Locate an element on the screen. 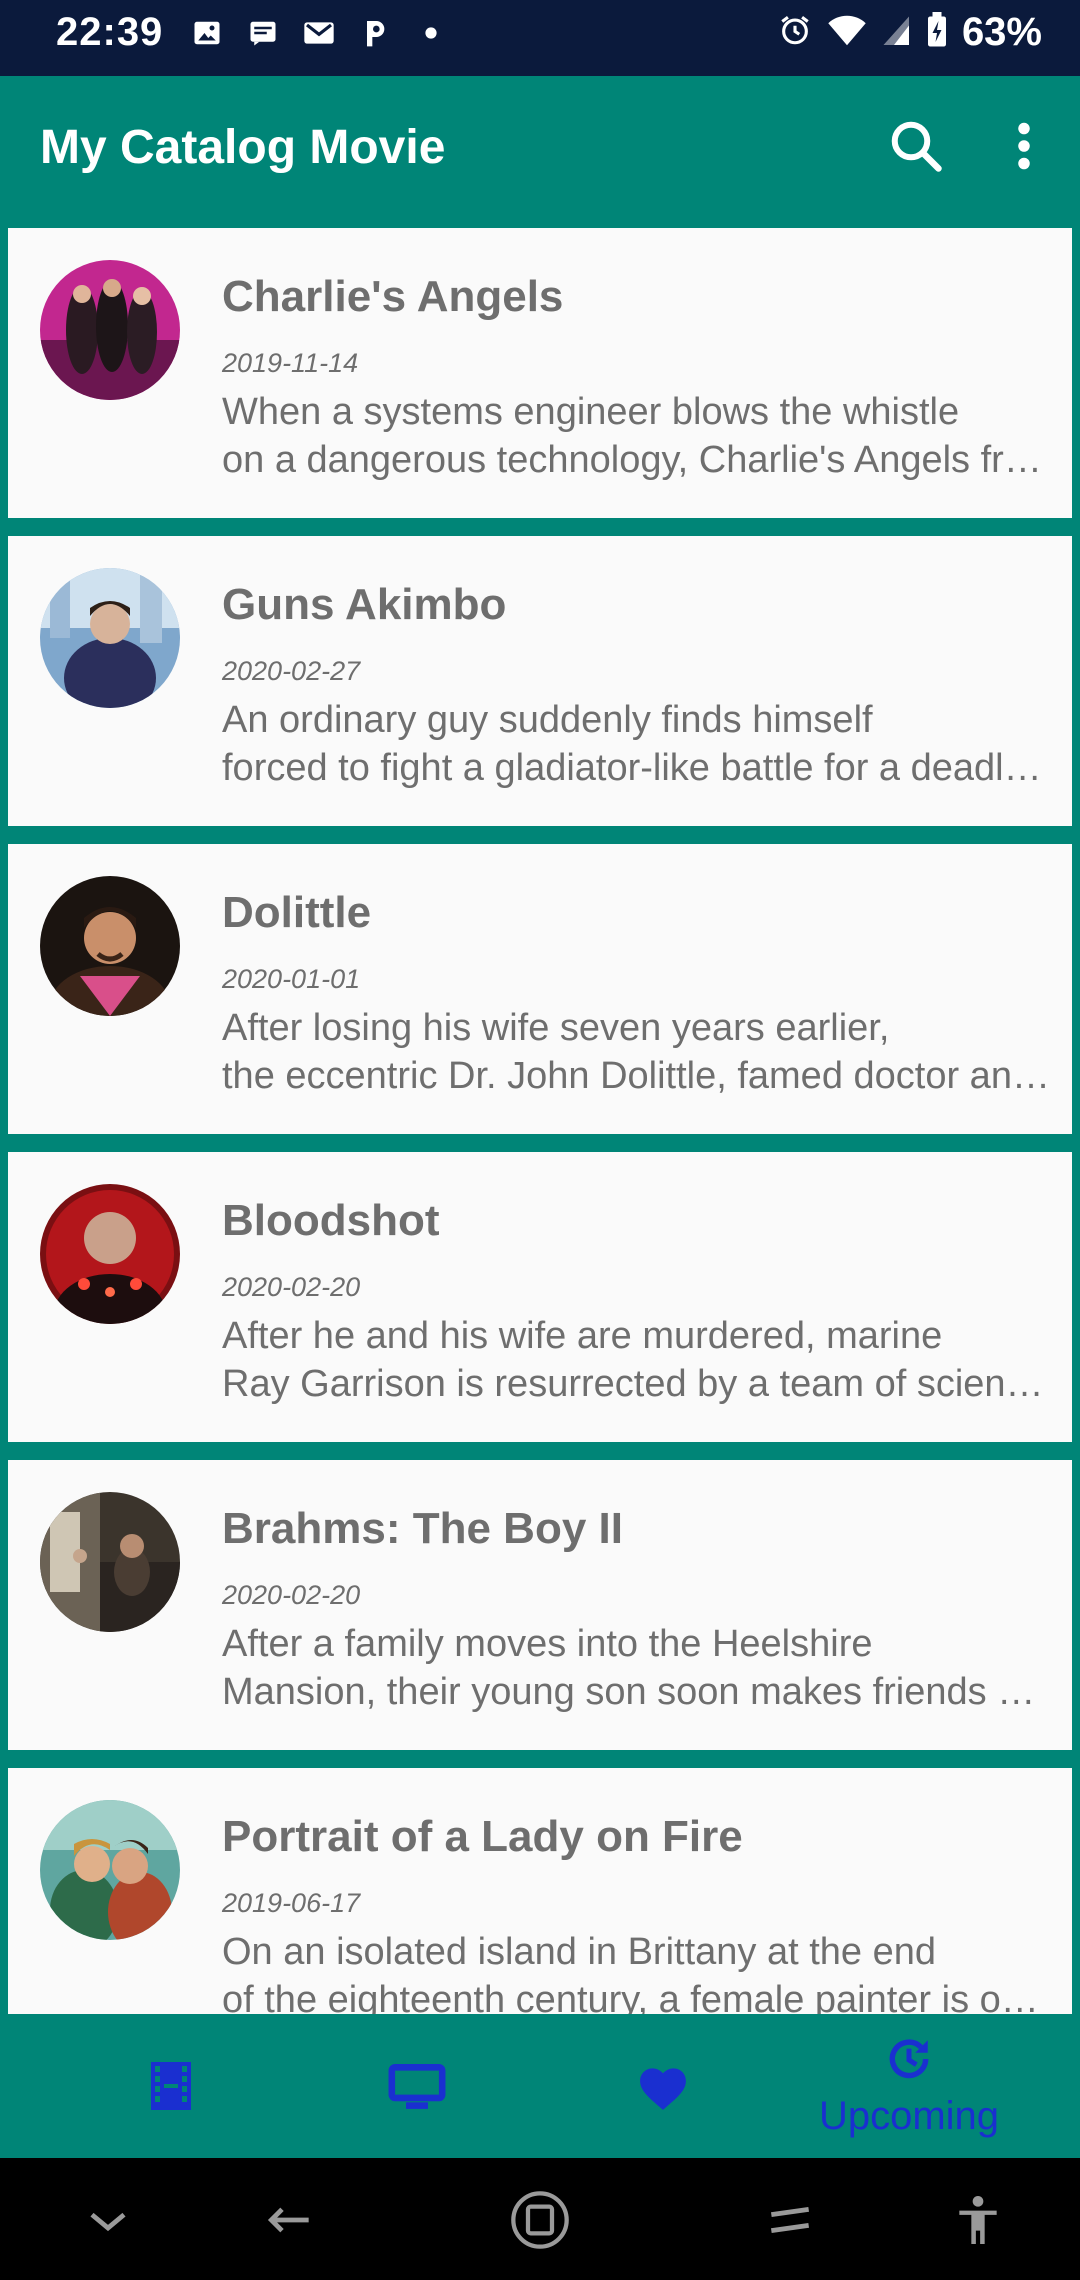 The width and height of the screenshot is (1080, 2280). nav-upcoming-tab: Upcoming is located at coordinates (909, 2086).